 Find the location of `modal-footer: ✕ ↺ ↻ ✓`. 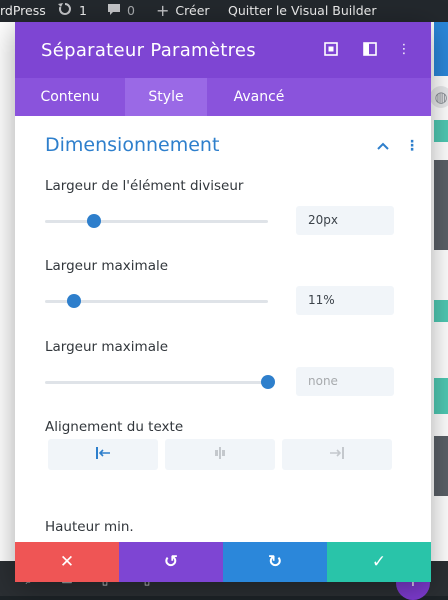

modal-footer: ✕ ↺ ↻ ✓ is located at coordinates (223, 562).